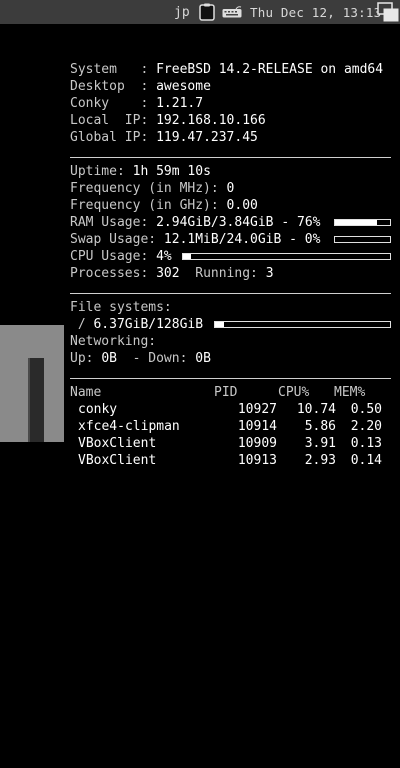 The width and height of the screenshot is (400, 768). What do you see at coordinates (37, 400) in the screenshot?
I see `thumbnail-door` at bounding box center [37, 400].